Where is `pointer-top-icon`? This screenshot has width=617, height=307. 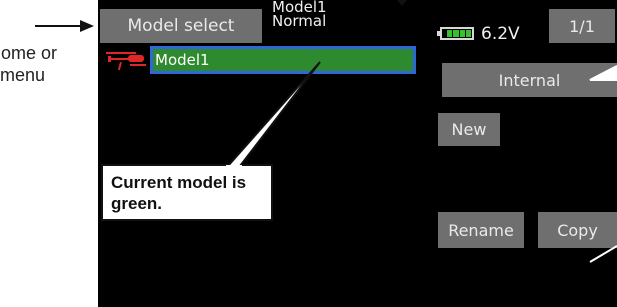 pointer-top-icon is located at coordinates (402, 3).